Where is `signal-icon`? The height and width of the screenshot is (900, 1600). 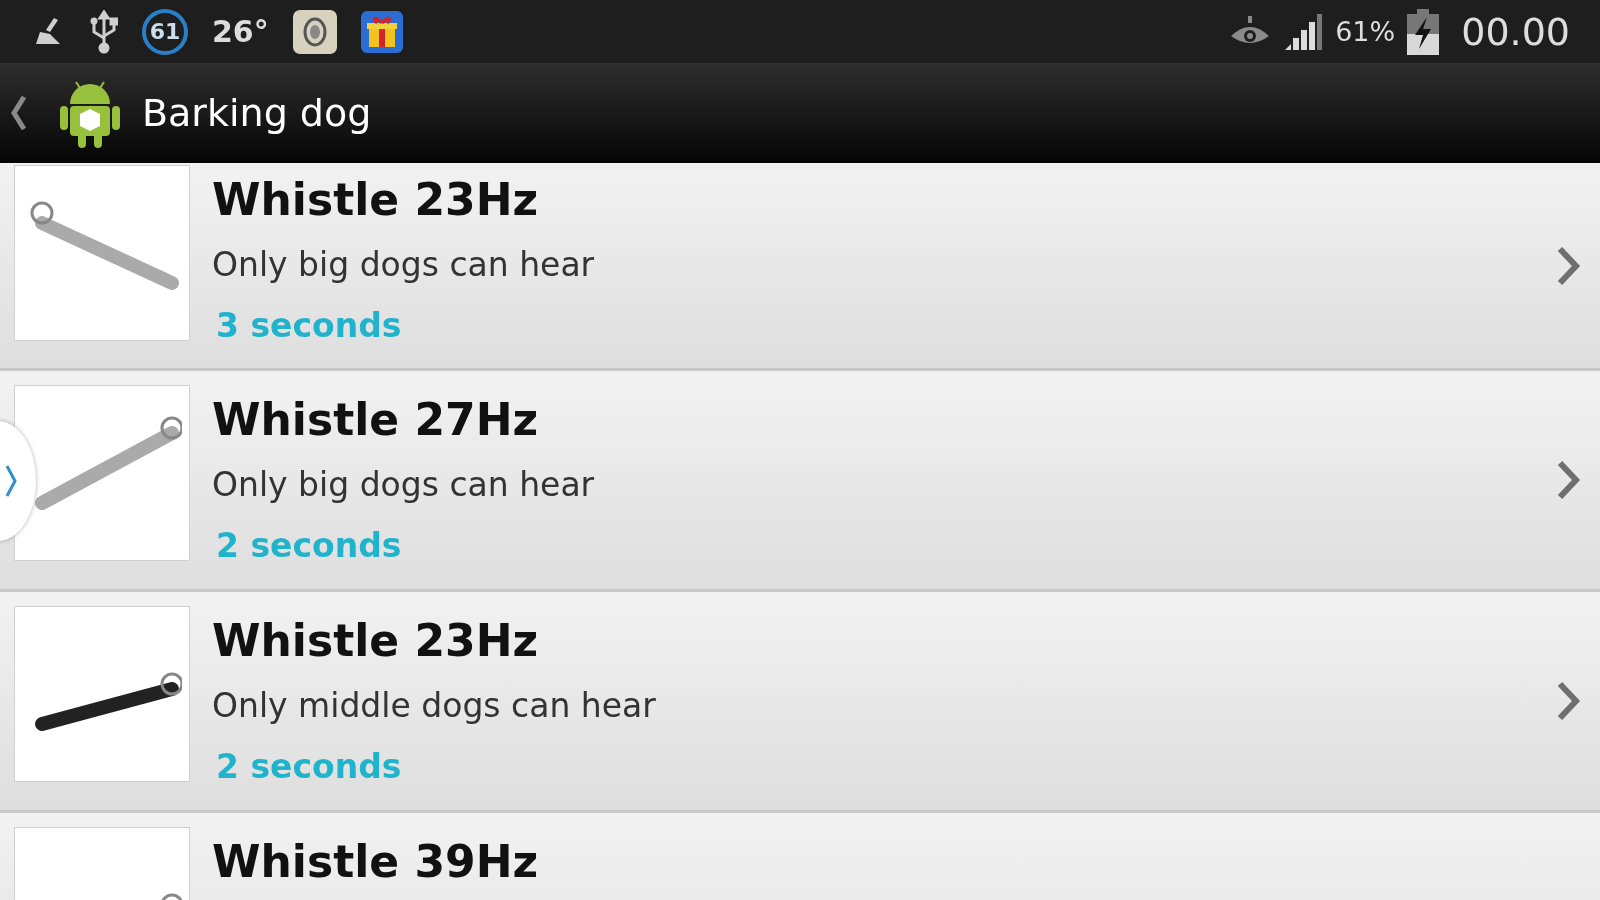 signal-icon is located at coordinates (1303, 31).